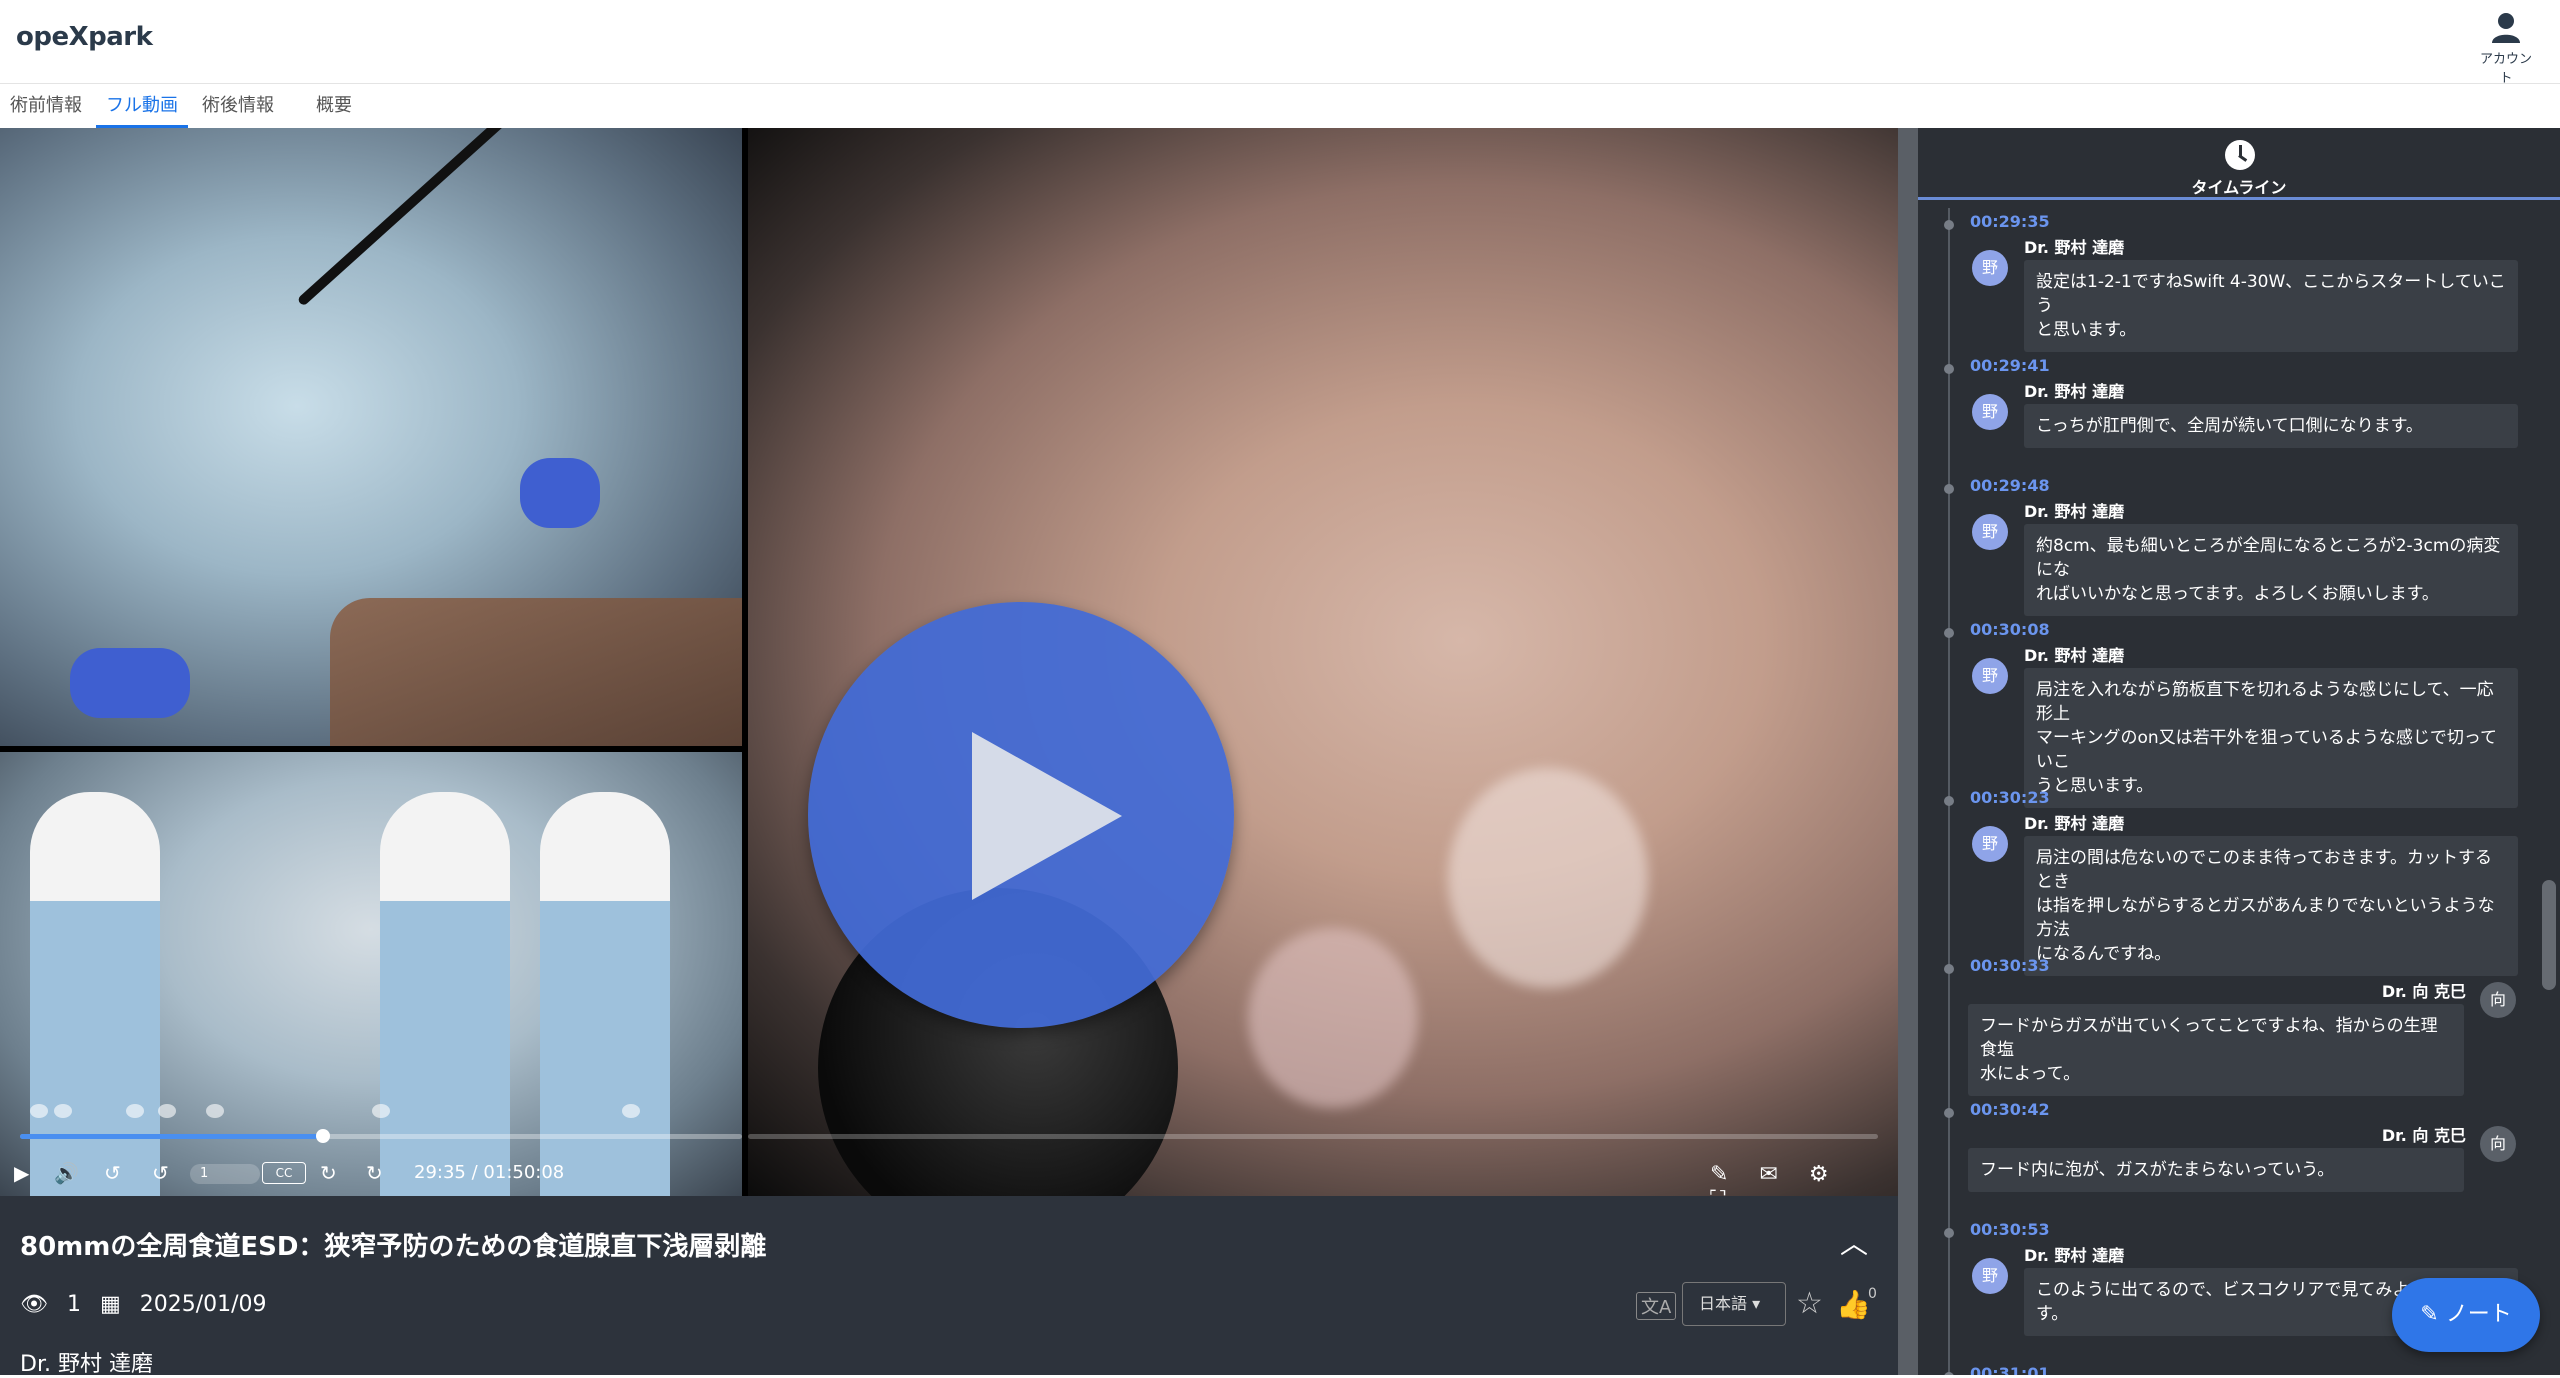  What do you see at coordinates (2549, 935) in the screenshot?
I see `timeline-scrollbar` at bounding box center [2549, 935].